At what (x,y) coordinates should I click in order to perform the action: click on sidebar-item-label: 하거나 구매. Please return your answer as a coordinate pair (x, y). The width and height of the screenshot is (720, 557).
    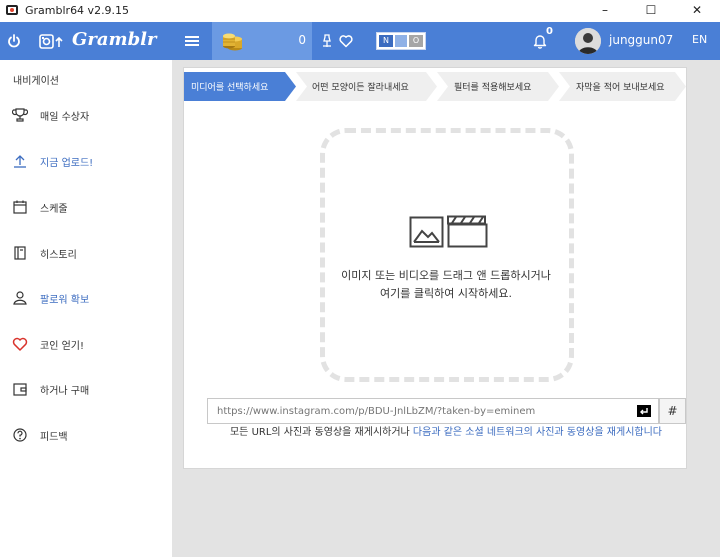
    Looking at the image, I should click on (65, 391).